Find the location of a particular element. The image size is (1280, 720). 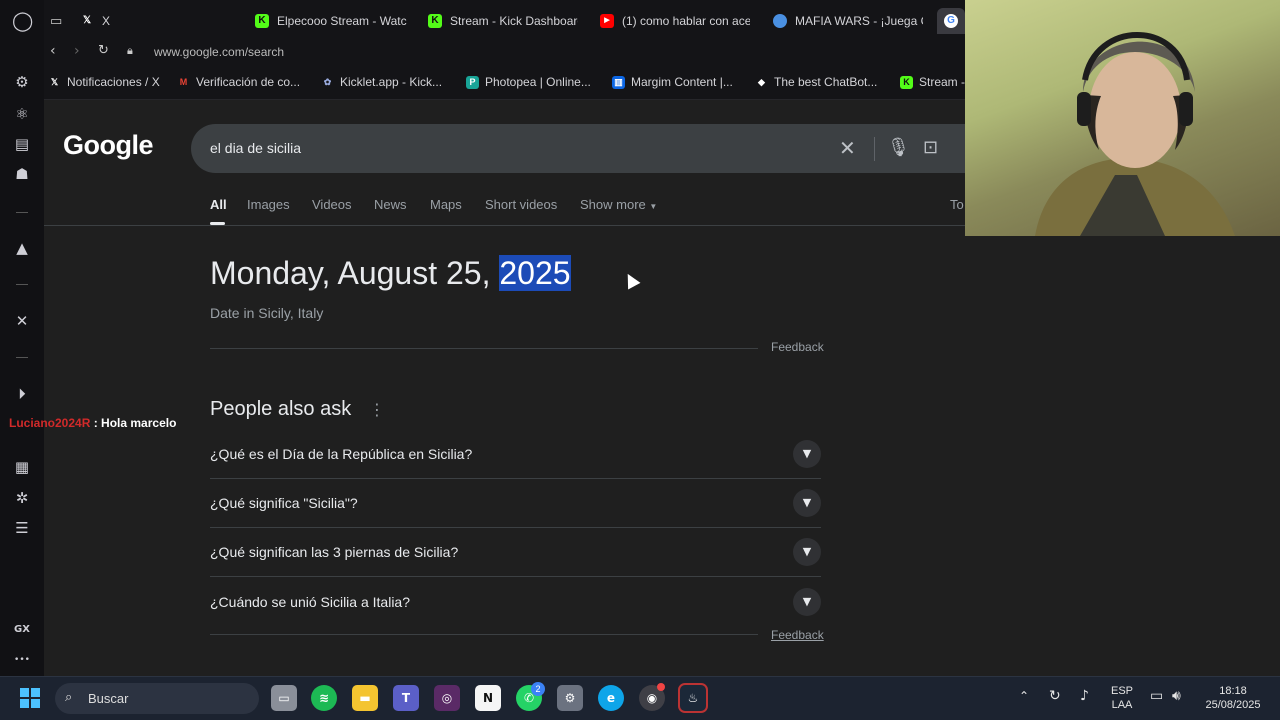

tab-images: Images is located at coordinates (268, 204).